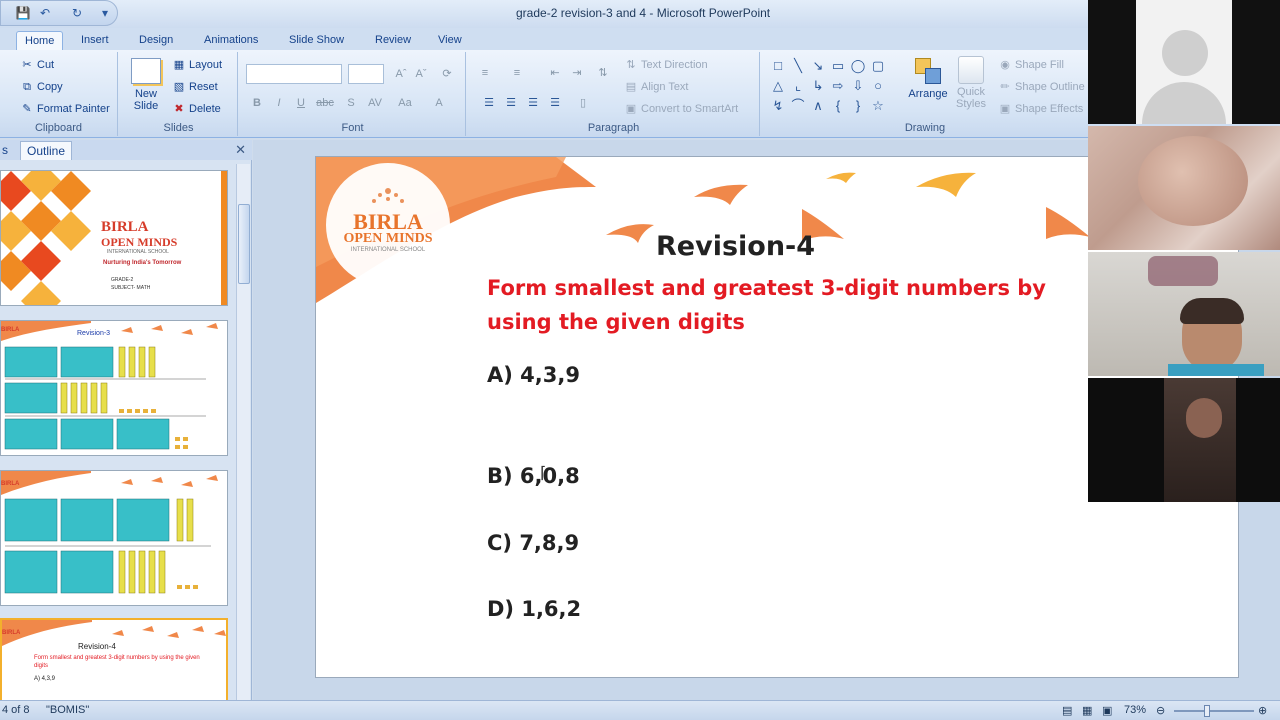  I want to click on shape-outline-button: ✏ Shape Outline, so click(1041, 87).